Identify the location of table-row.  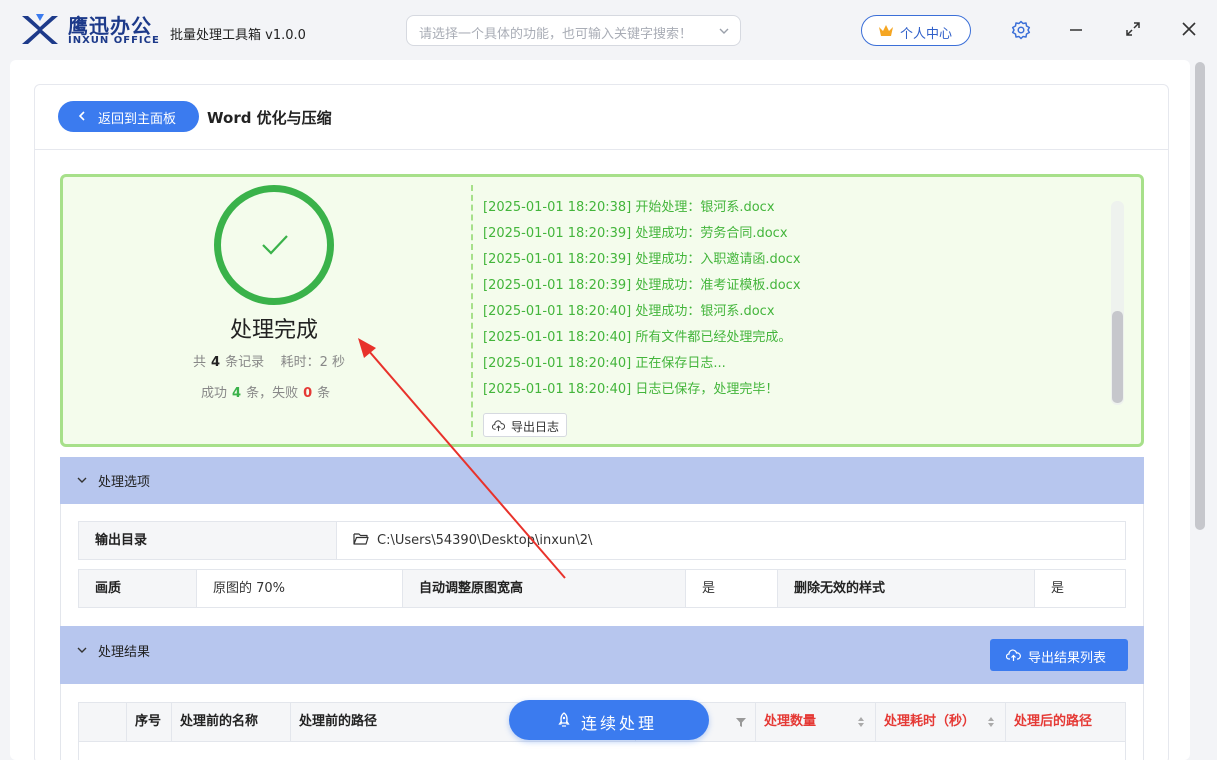
(602, 750).